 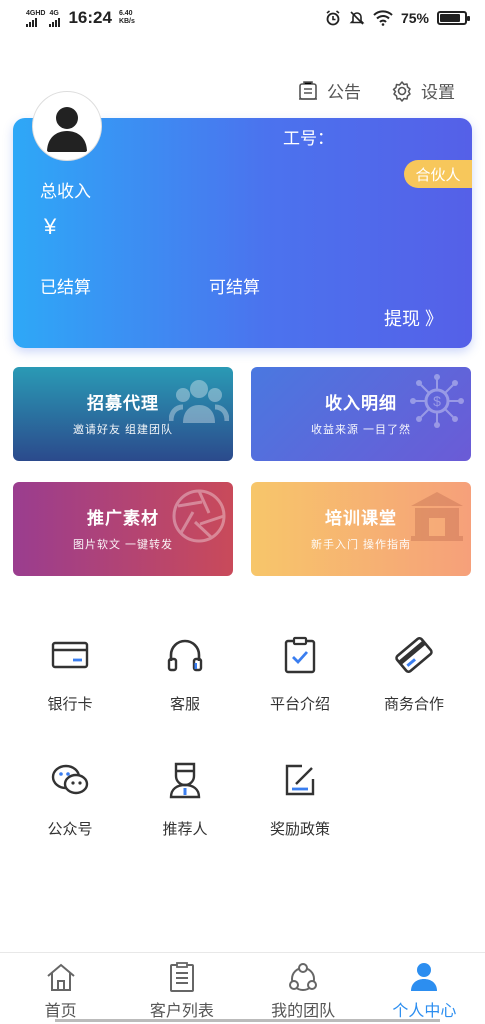 What do you see at coordinates (36, 13) in the screenshot?
I see `network-type-1: 4GHD` at bounding box center [36, 13].